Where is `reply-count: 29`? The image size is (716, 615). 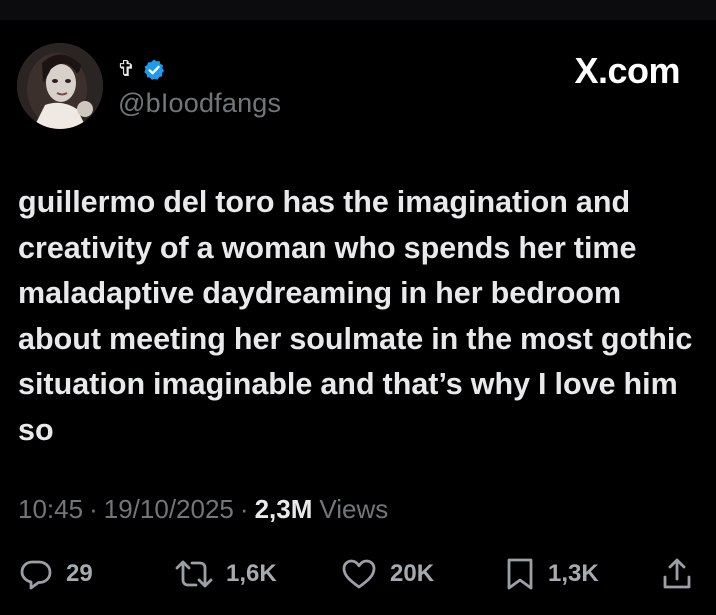
reply-count: 29 is located at coordinates (79, 573).